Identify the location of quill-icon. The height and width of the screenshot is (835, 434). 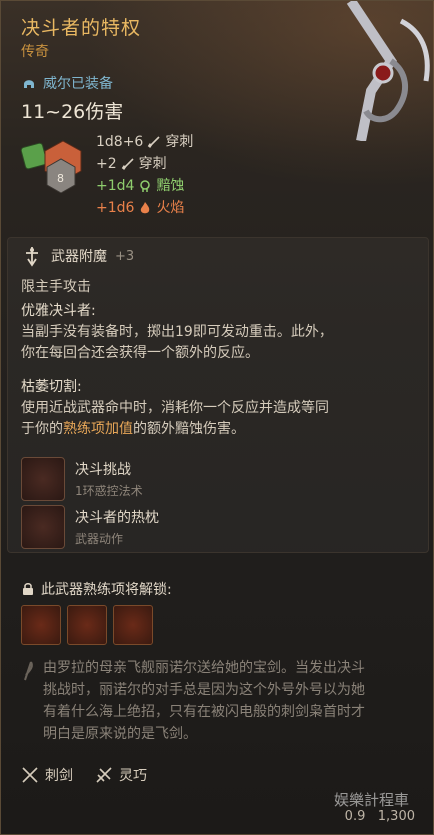
(28, 671).